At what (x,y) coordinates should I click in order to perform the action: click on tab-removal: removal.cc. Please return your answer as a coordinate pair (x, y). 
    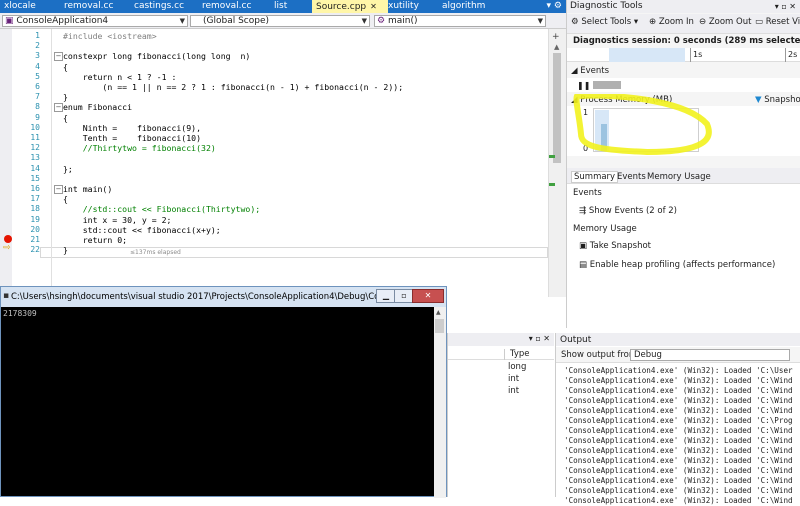
    Looking at the image, I should click on (97, 6).